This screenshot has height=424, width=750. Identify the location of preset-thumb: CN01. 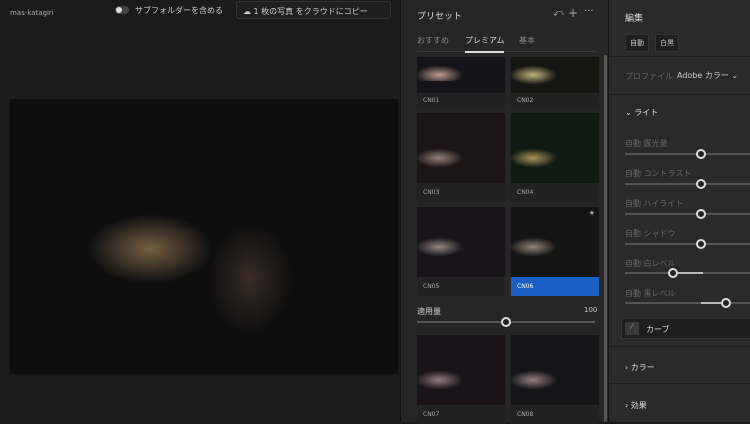
(461, 82).